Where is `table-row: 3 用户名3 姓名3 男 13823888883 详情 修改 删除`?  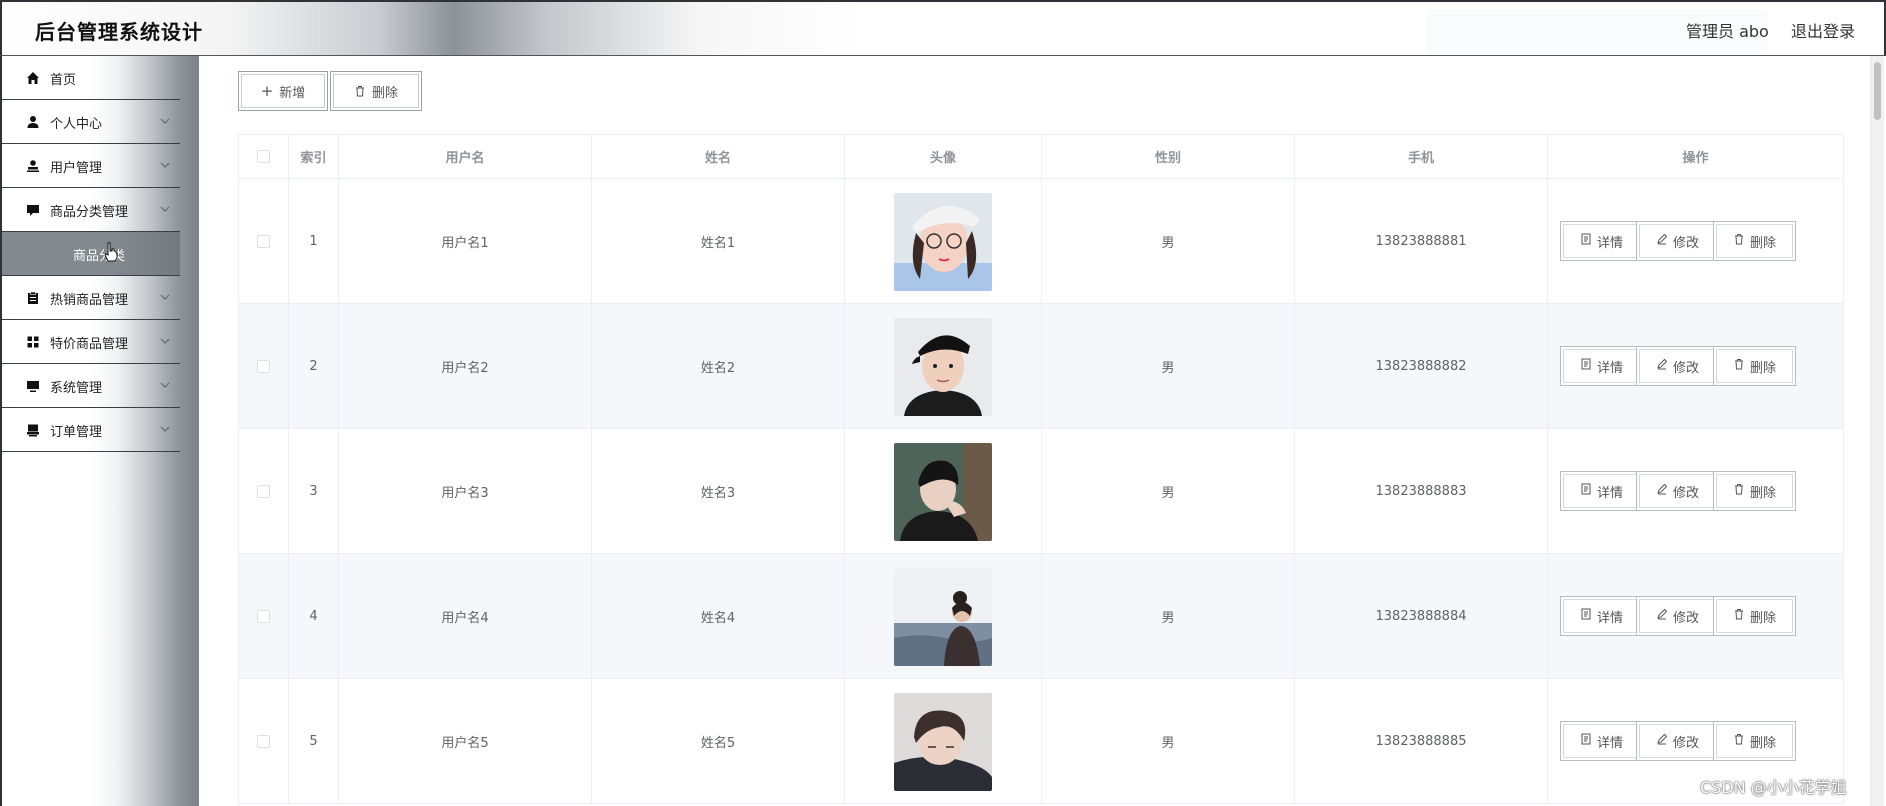
table-row: 3 用户名3 姓名3 男 13823888883 详情 修改 删除 is located at coordinates (1041, 491).